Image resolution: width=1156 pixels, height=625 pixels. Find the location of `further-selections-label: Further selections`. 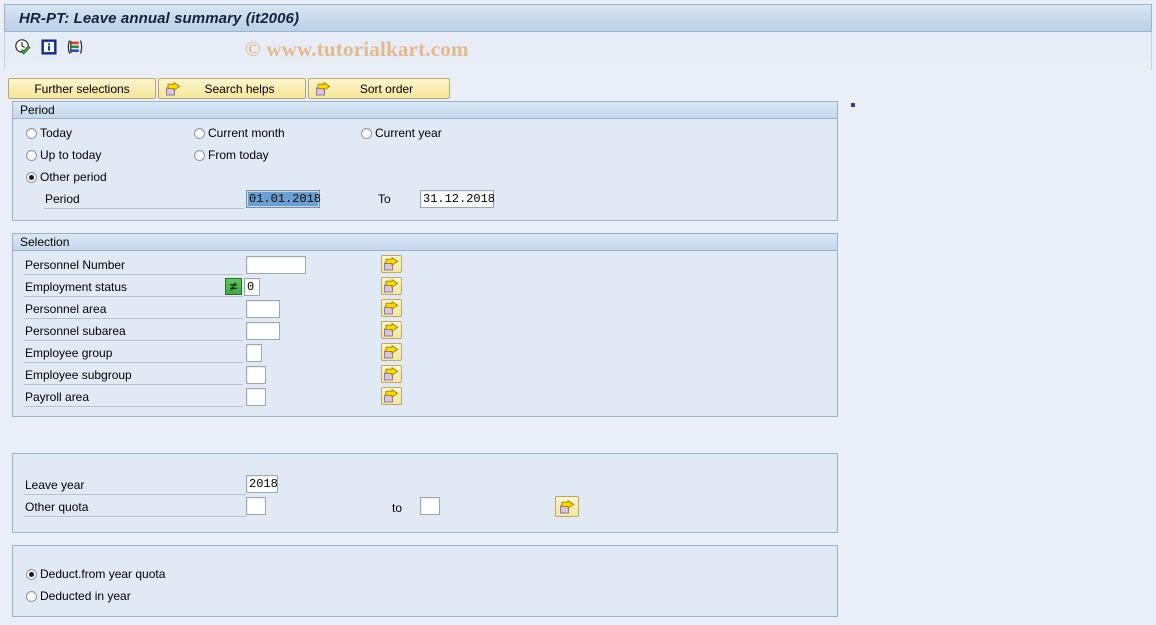

further-selections-label: Further selections is located at coordinates (82, 88).